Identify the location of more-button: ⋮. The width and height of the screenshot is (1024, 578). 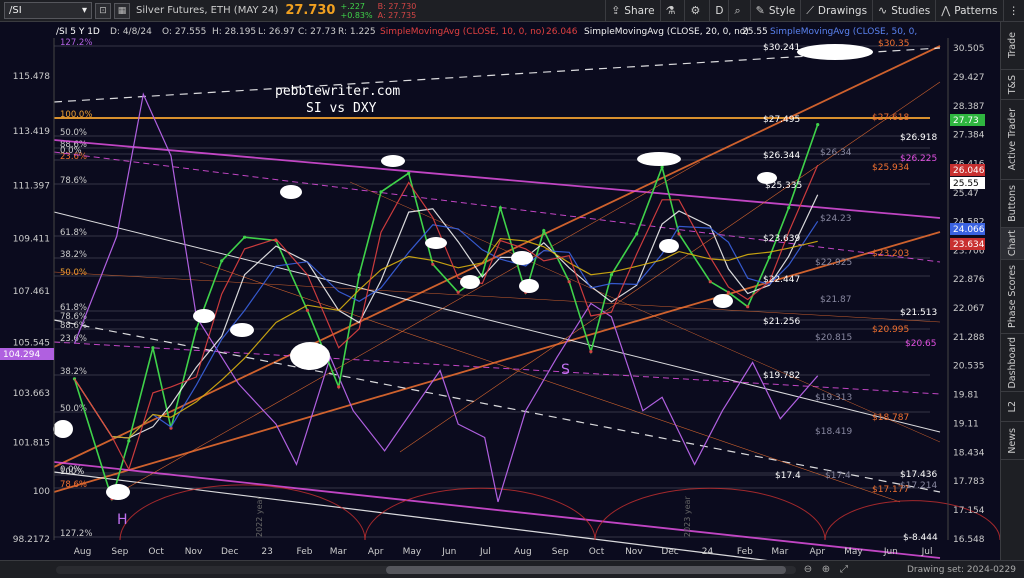
(1013, 11).